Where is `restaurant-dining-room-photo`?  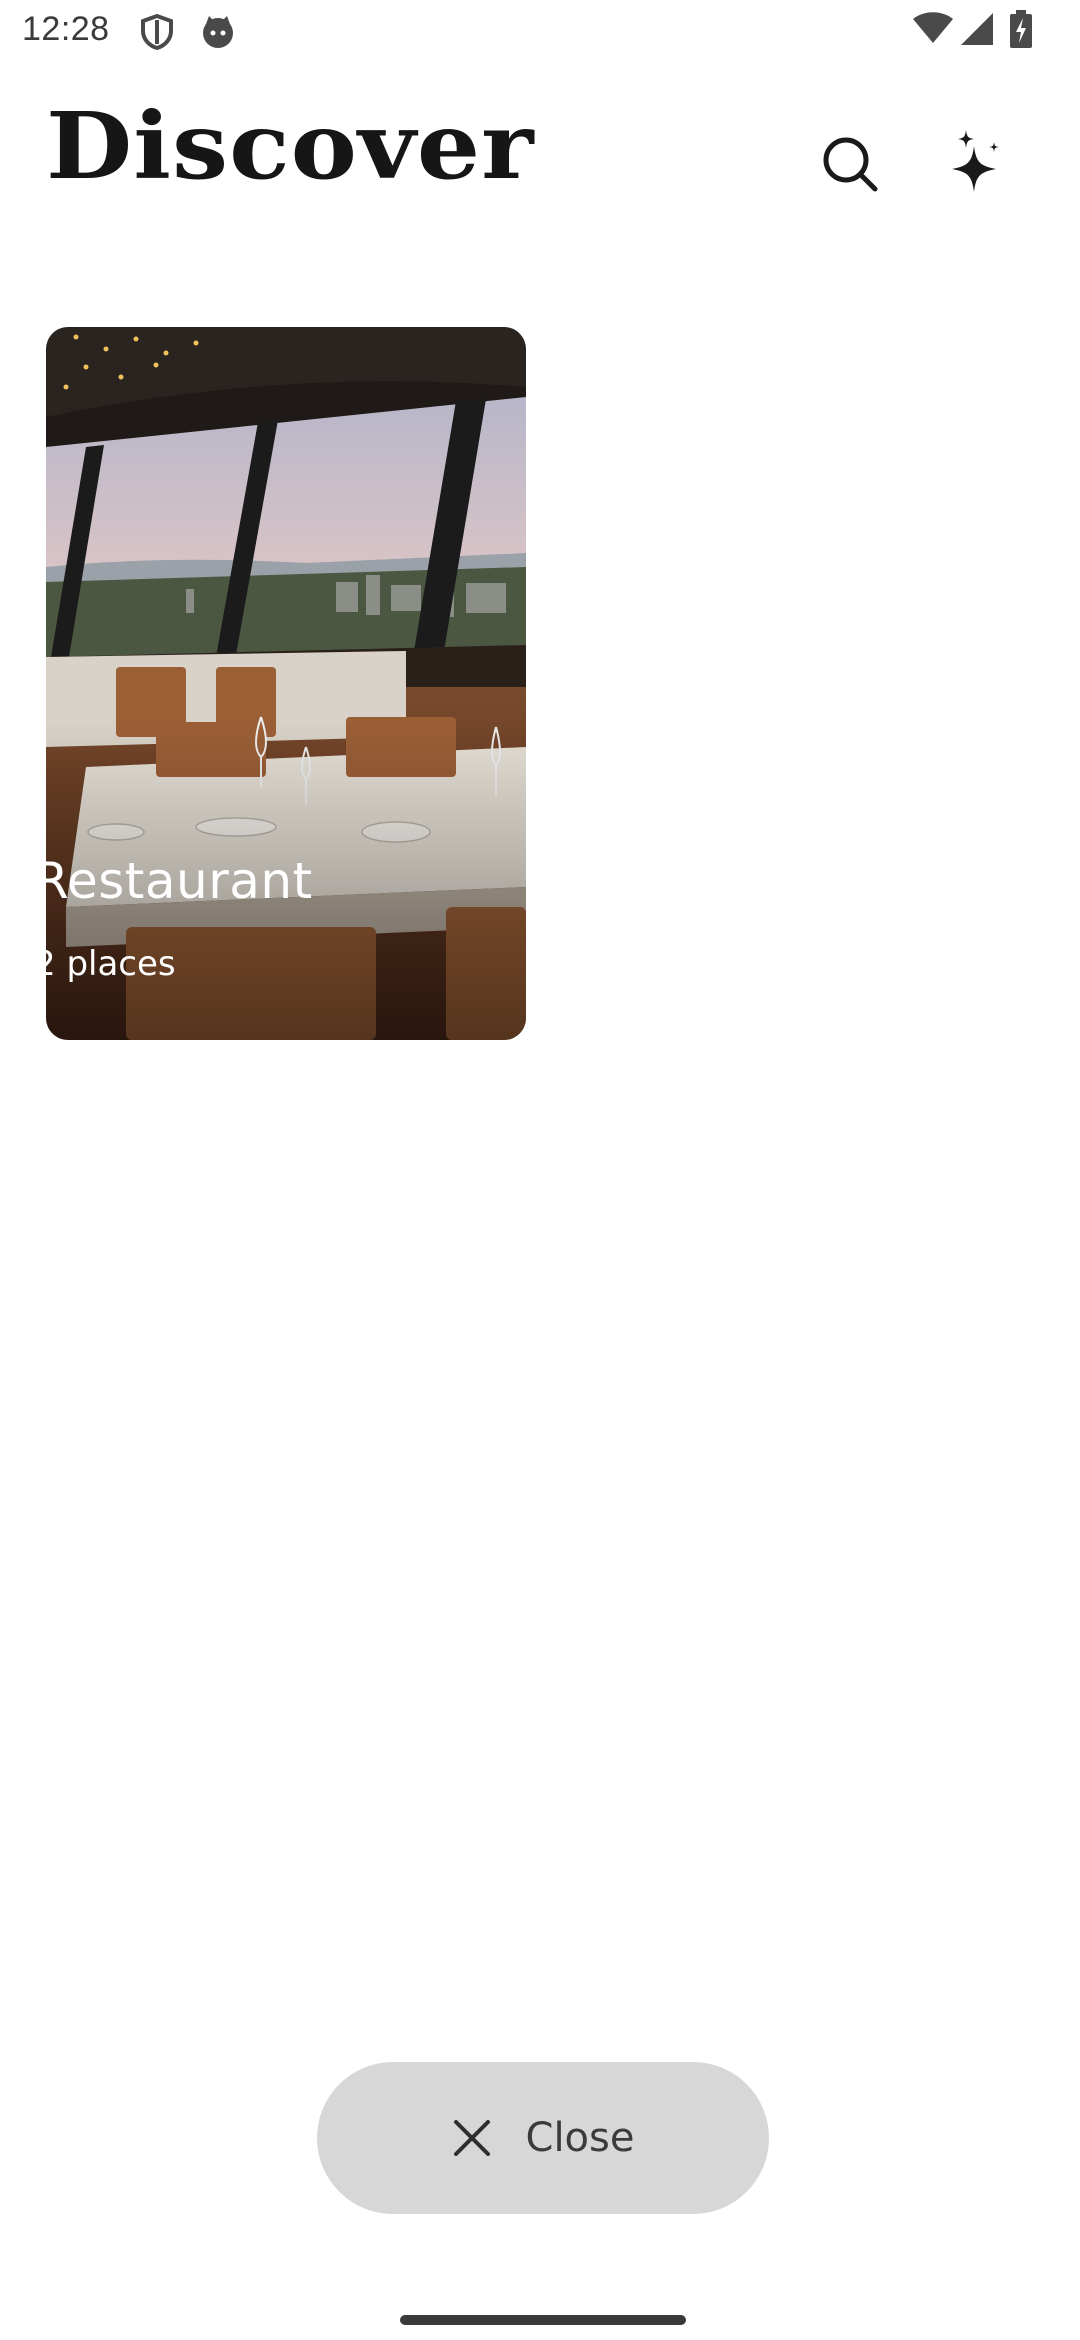 restaurant-dining-room-photo is located at coordinates (286, 683).